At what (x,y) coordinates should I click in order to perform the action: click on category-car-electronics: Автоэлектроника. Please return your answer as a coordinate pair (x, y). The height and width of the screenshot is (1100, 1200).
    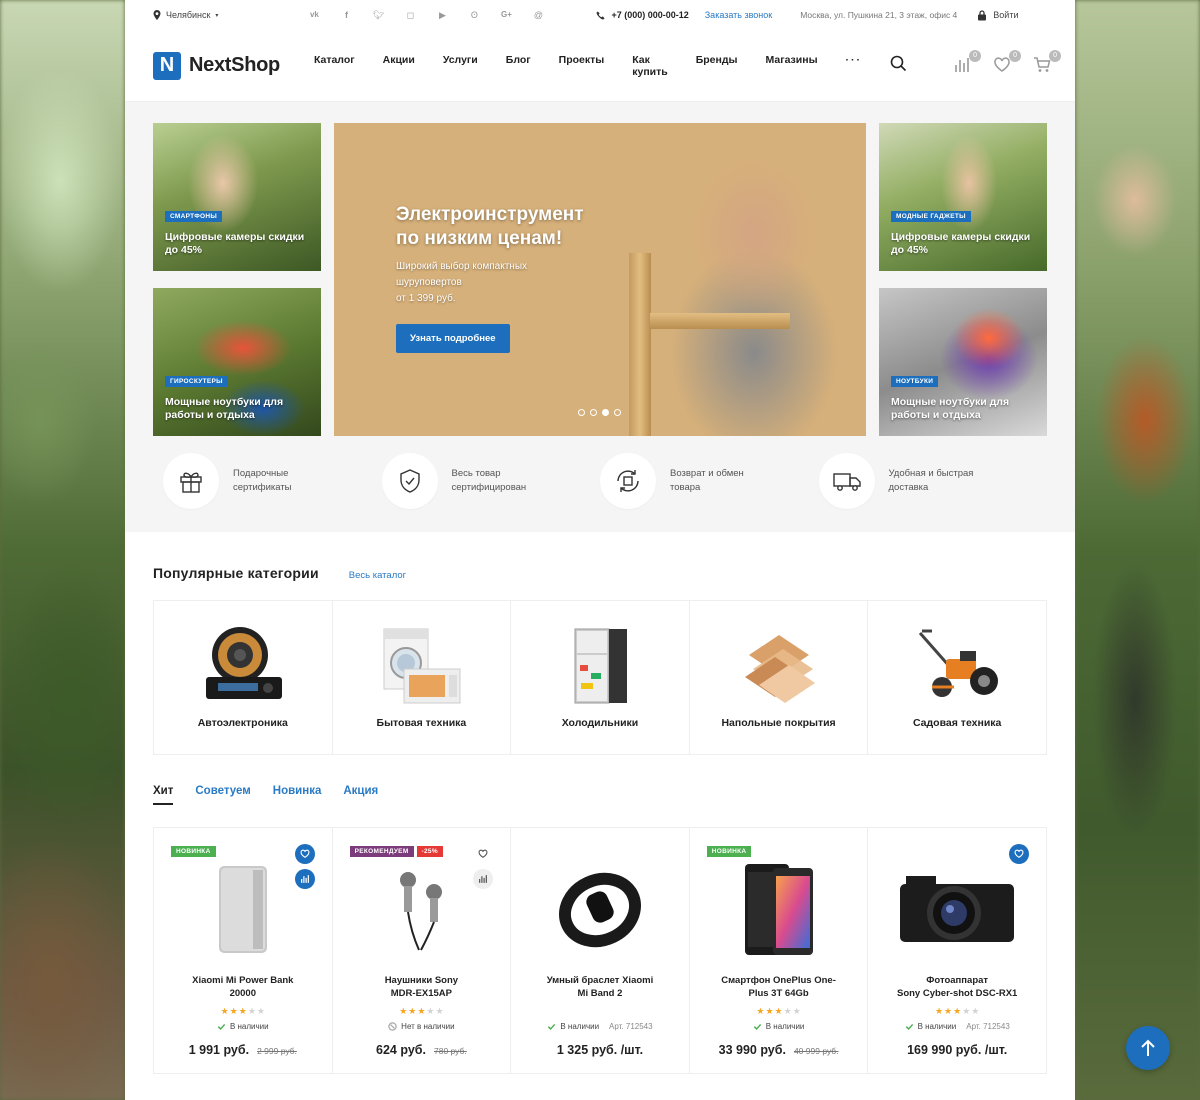
    Looking at the image, I should click on (243, 677).